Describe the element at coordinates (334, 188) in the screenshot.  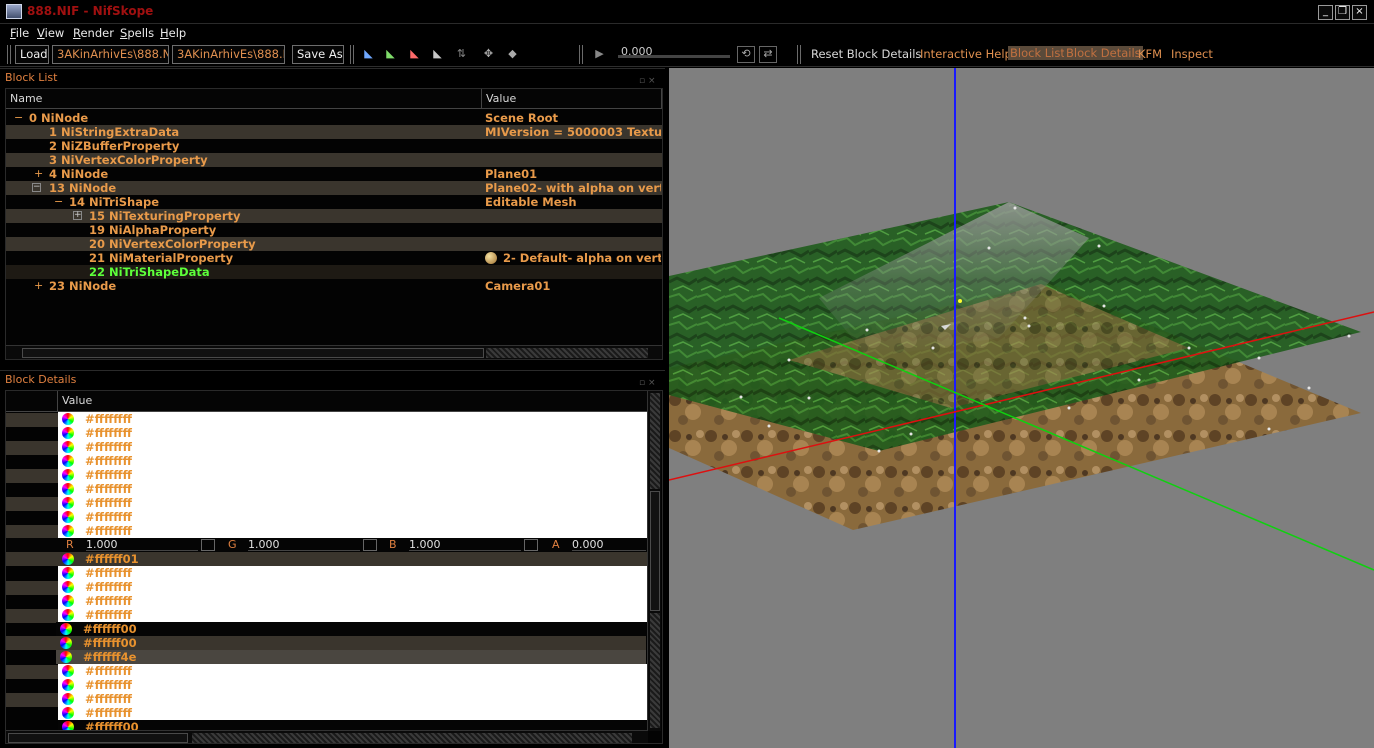
I see `tree-row: − 13 NiNode Plane02- with alpha on verts` at that location.